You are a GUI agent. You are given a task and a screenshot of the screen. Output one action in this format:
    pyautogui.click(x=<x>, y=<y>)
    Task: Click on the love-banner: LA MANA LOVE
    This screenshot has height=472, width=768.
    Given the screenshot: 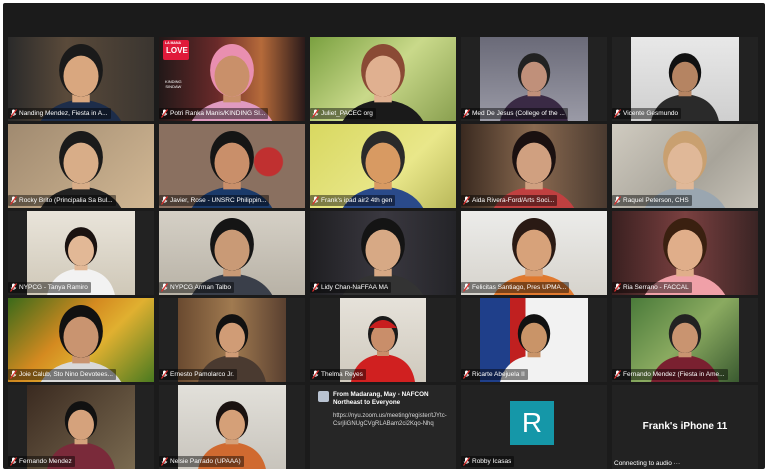 What is the action you would take?
    pyautogui.click(x=176, y=50)
    